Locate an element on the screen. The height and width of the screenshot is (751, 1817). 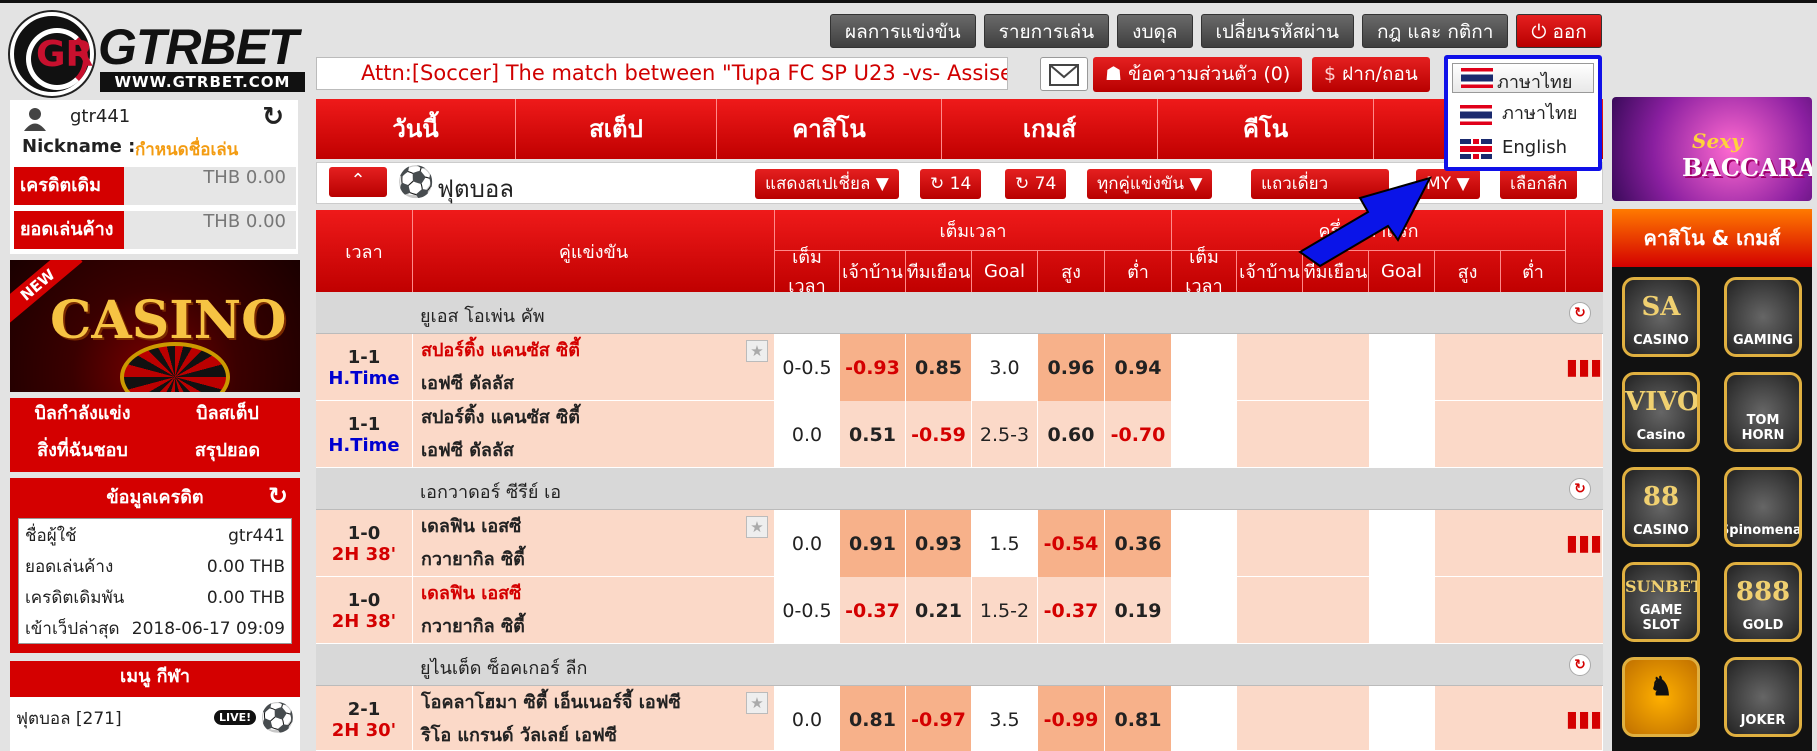
sexy-baccarat-banner: Sexy BACCARAT is located at coordinates (1712, 149).